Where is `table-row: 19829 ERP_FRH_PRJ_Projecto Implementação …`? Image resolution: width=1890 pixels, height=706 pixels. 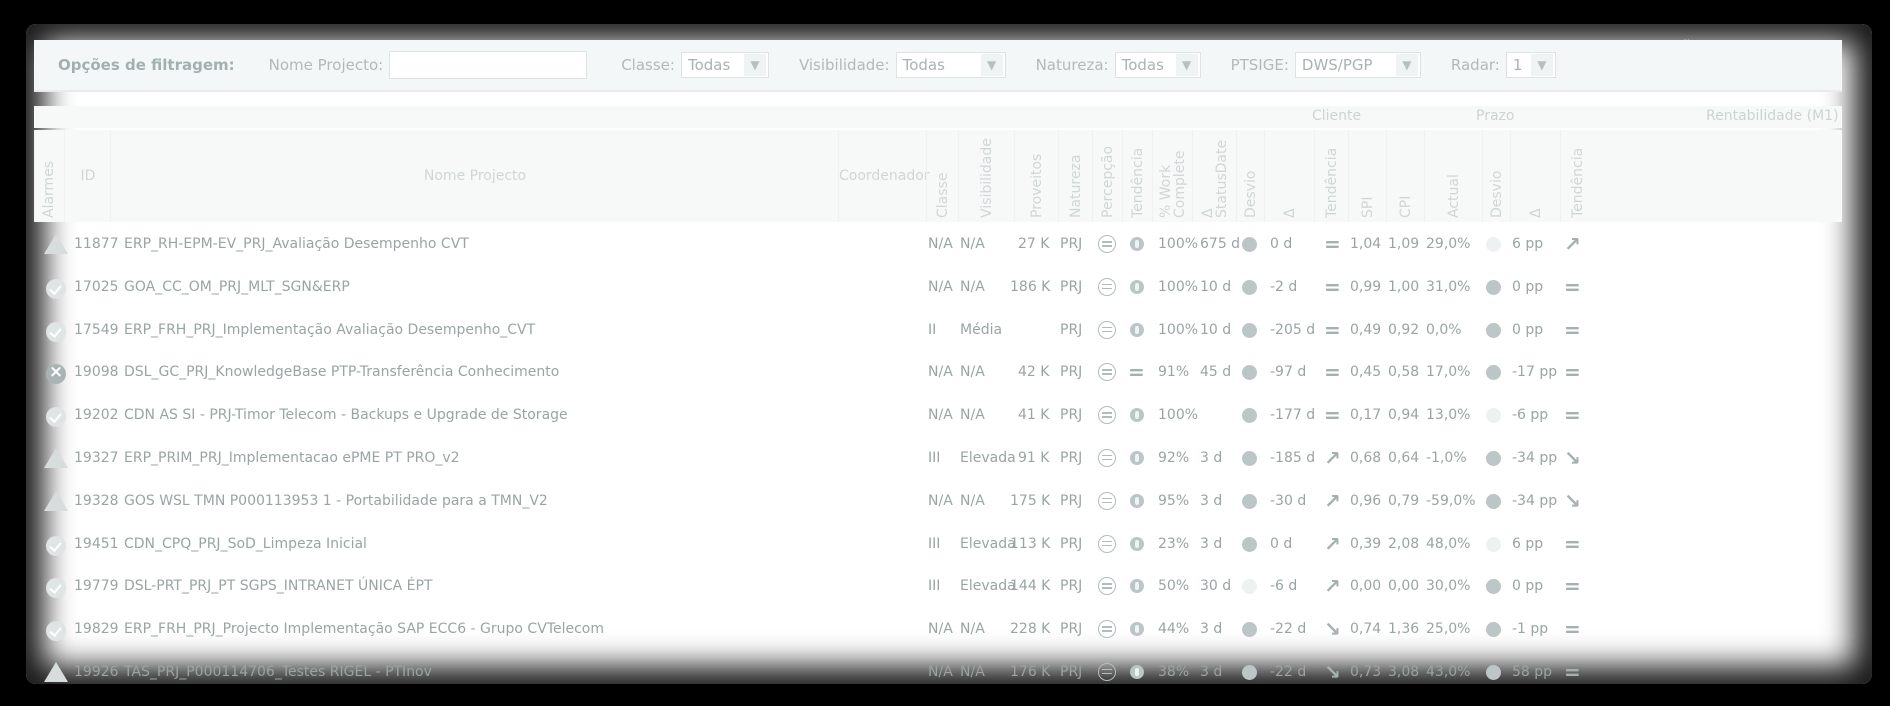
table-row: 19829 ERP_FRH_PRJ_Projecto Implementação … is located at coordinates (938, 630).